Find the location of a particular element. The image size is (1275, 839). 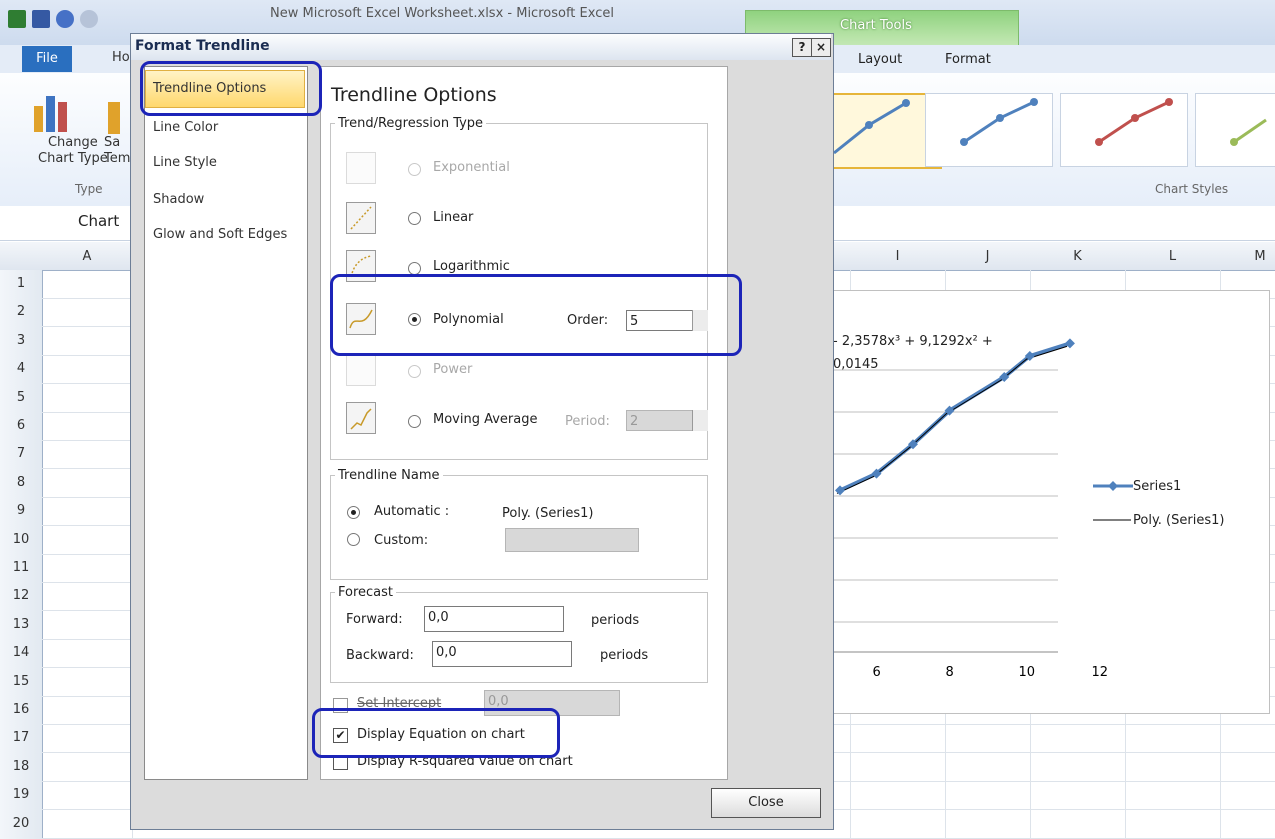

redo-icon is located at coordinates (89, 19).